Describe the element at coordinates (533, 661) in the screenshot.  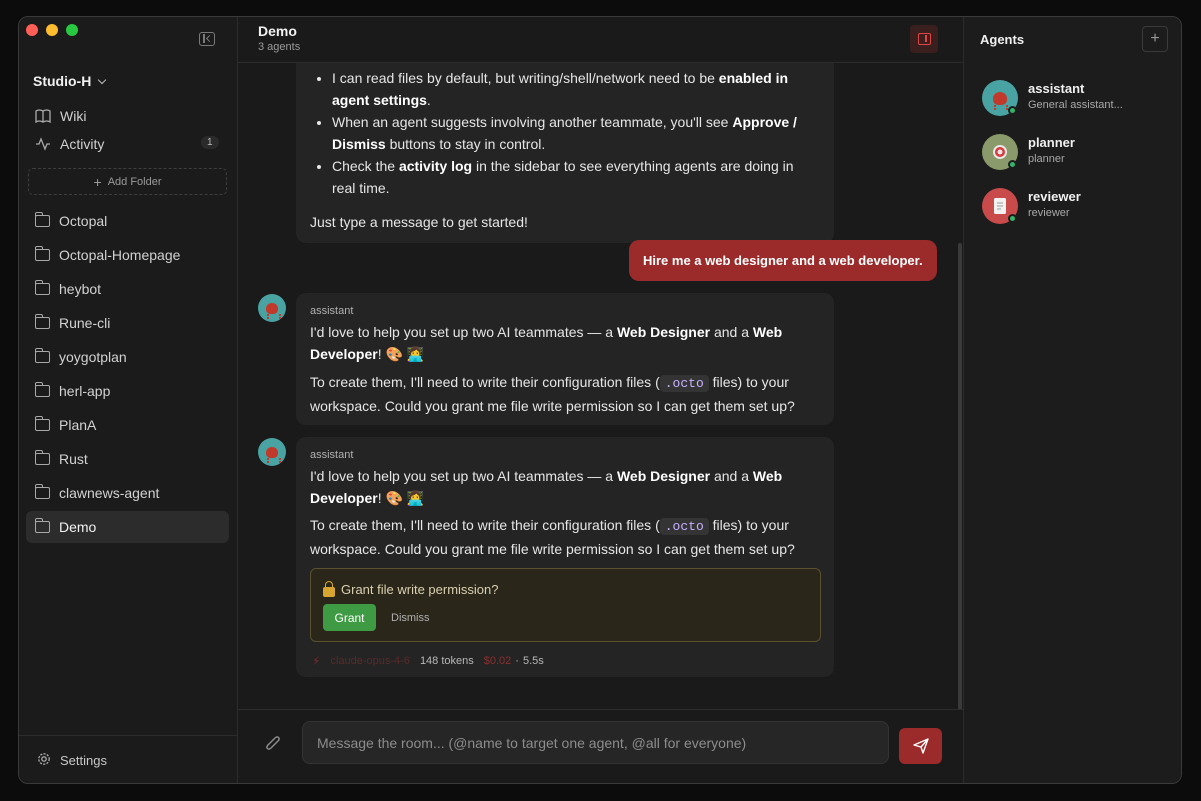
I see `duration: 5.5s` at that location.